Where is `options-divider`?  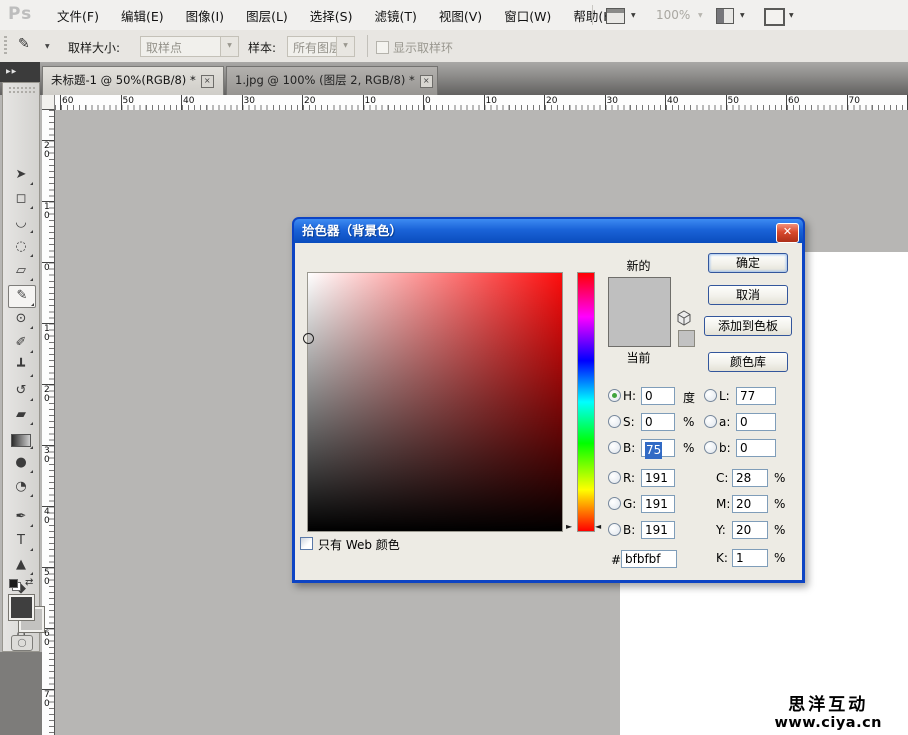
options-divider is located at coordinates (367, 46).